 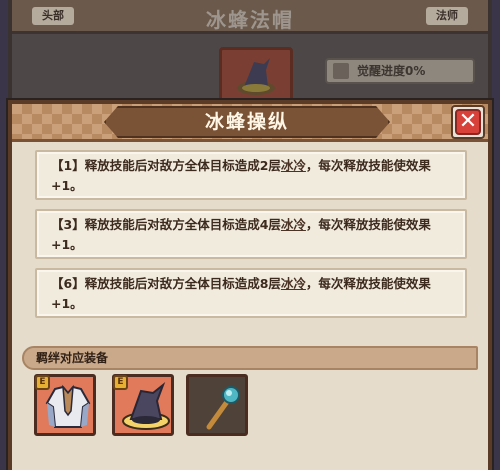 What do you see at coordinates (247, 122) in the screenshot?
I see `modal-title: 冰蜂操纵` at bounding box center [247, 122].